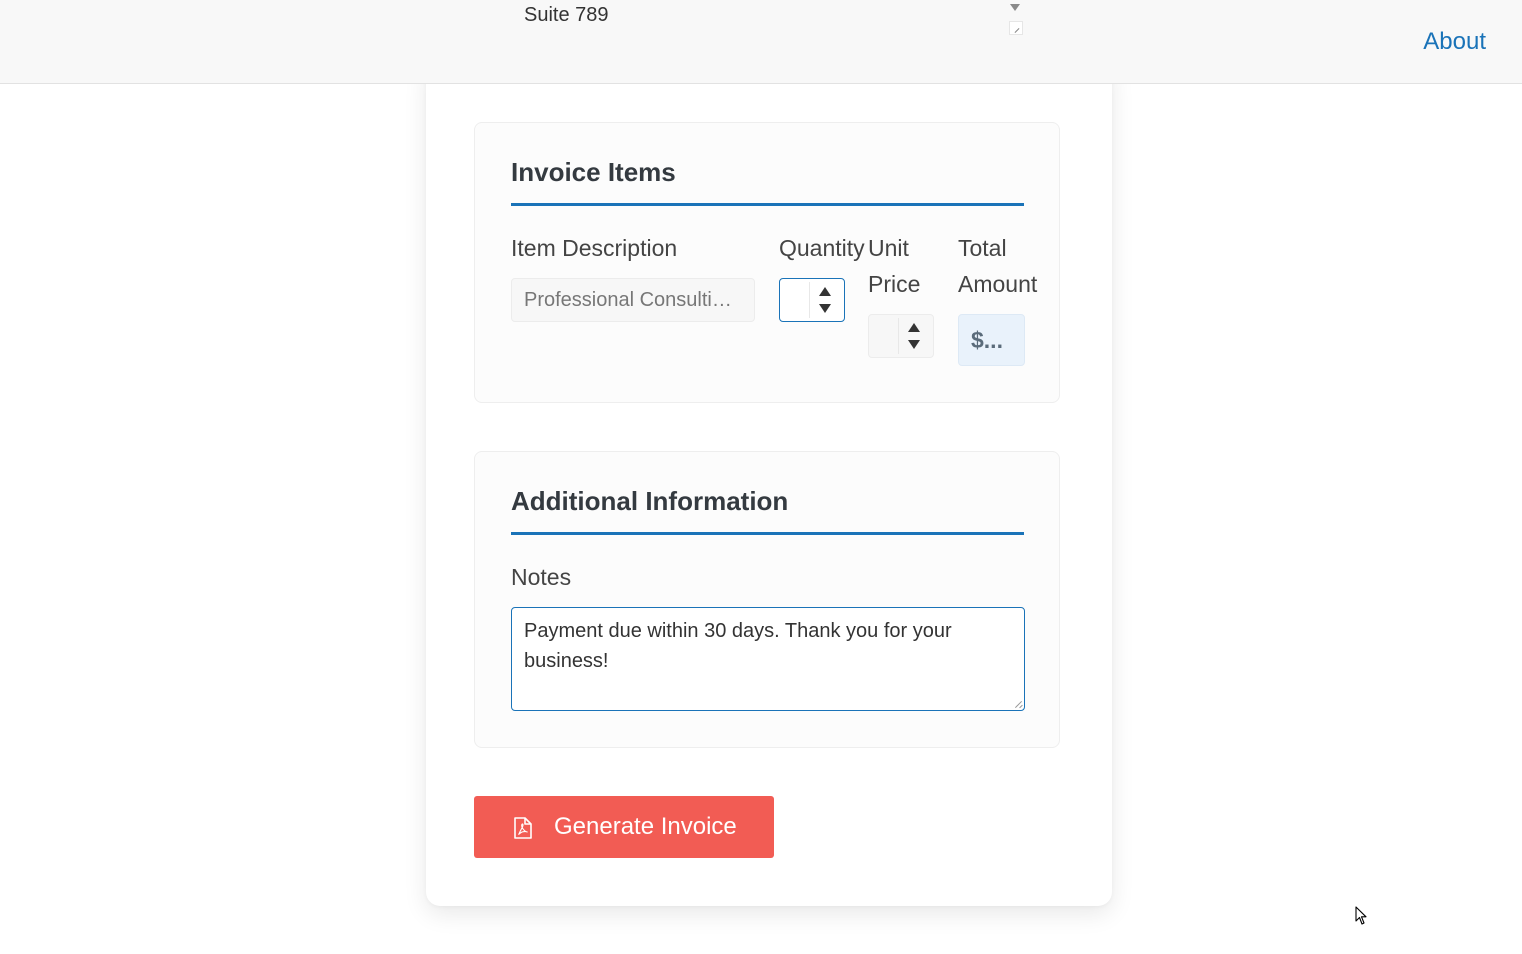  What do you see at coordinates (894, 284) in the screenshot?
I see `unit-price-label-line2: Price` at bounding box center [894, 284].